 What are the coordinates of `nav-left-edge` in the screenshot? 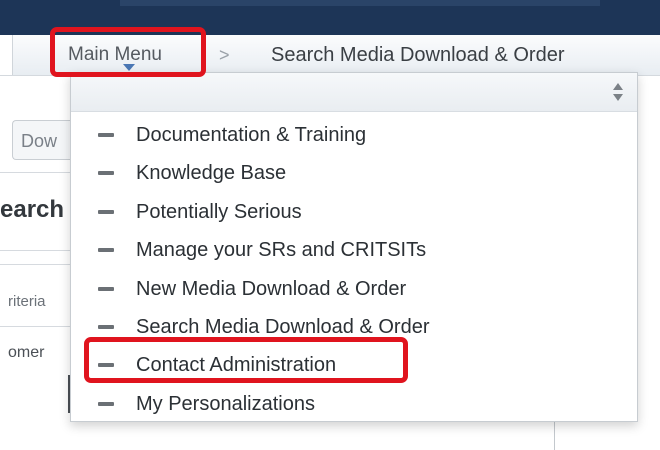 It's located at (6, 55).